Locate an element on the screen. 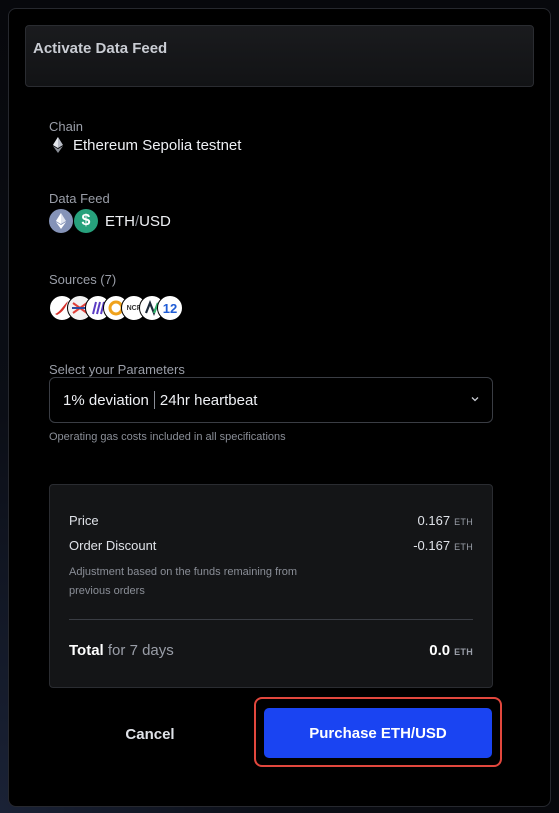 The width and height of the screenshot is (559, 813). total-label: Total is located at coordinates (86, 650).